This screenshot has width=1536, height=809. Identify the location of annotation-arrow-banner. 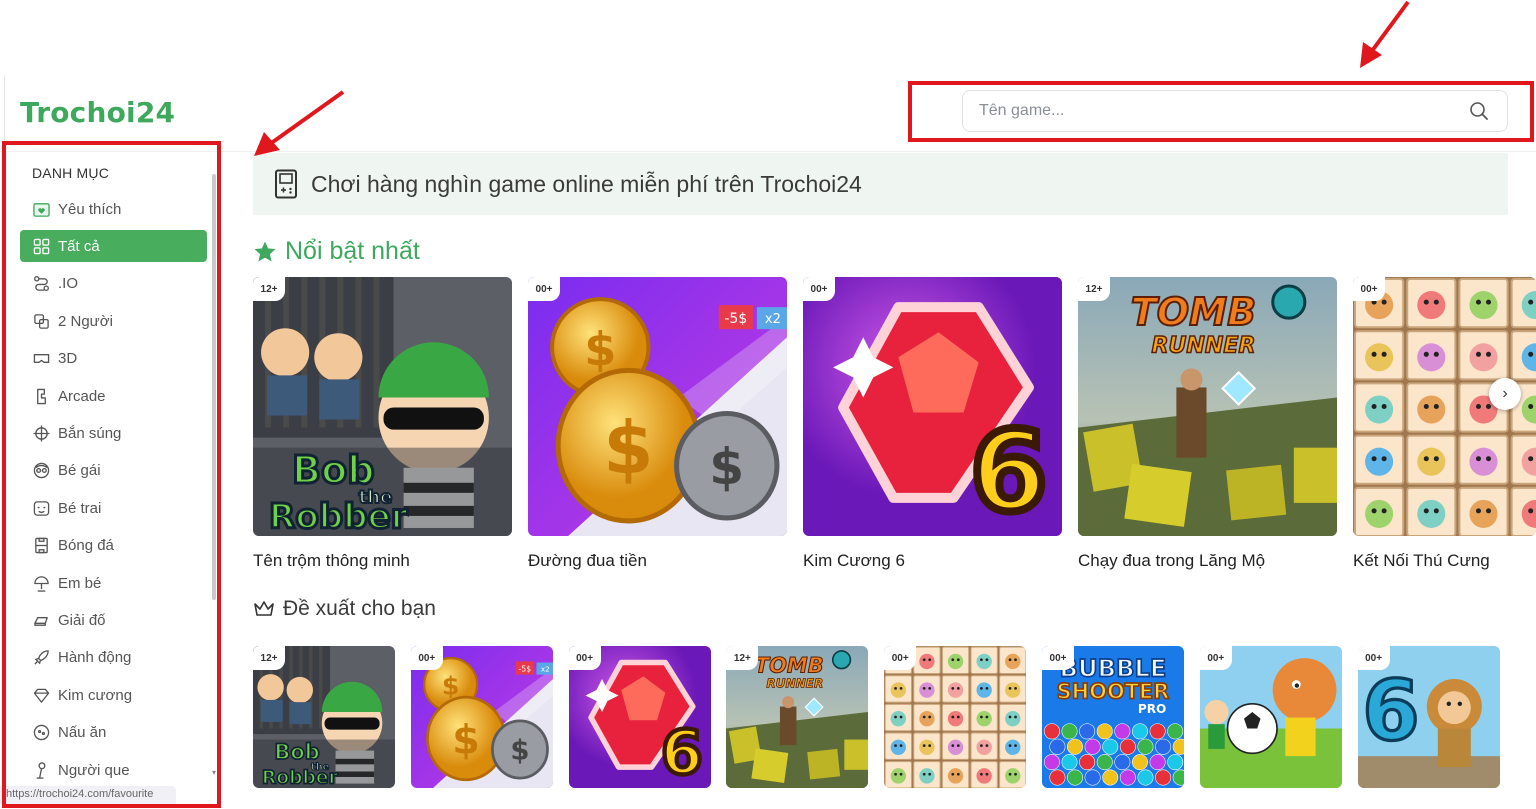
(299, 123).